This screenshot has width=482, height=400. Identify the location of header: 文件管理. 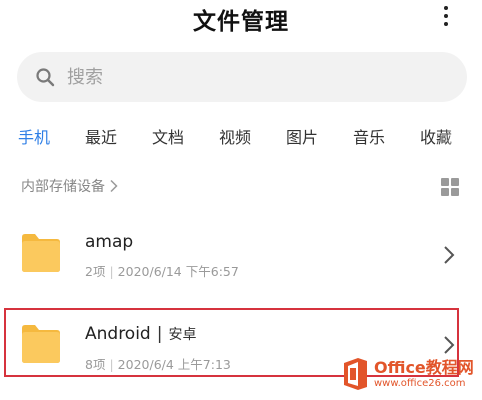
(241, 19).